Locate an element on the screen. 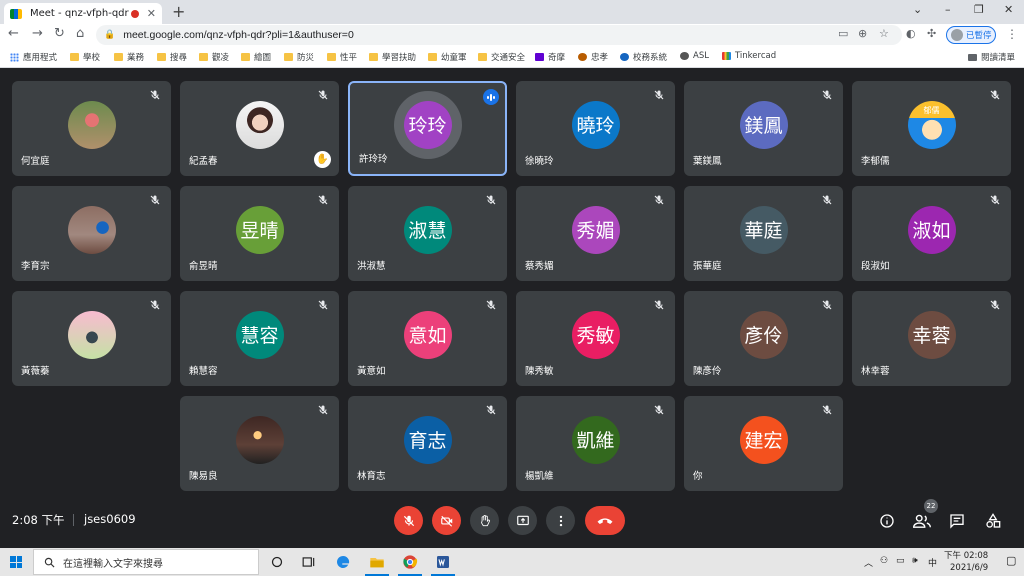  participant-tile: 彥伶 陳彥伶 is located at coordinates (763, 338).